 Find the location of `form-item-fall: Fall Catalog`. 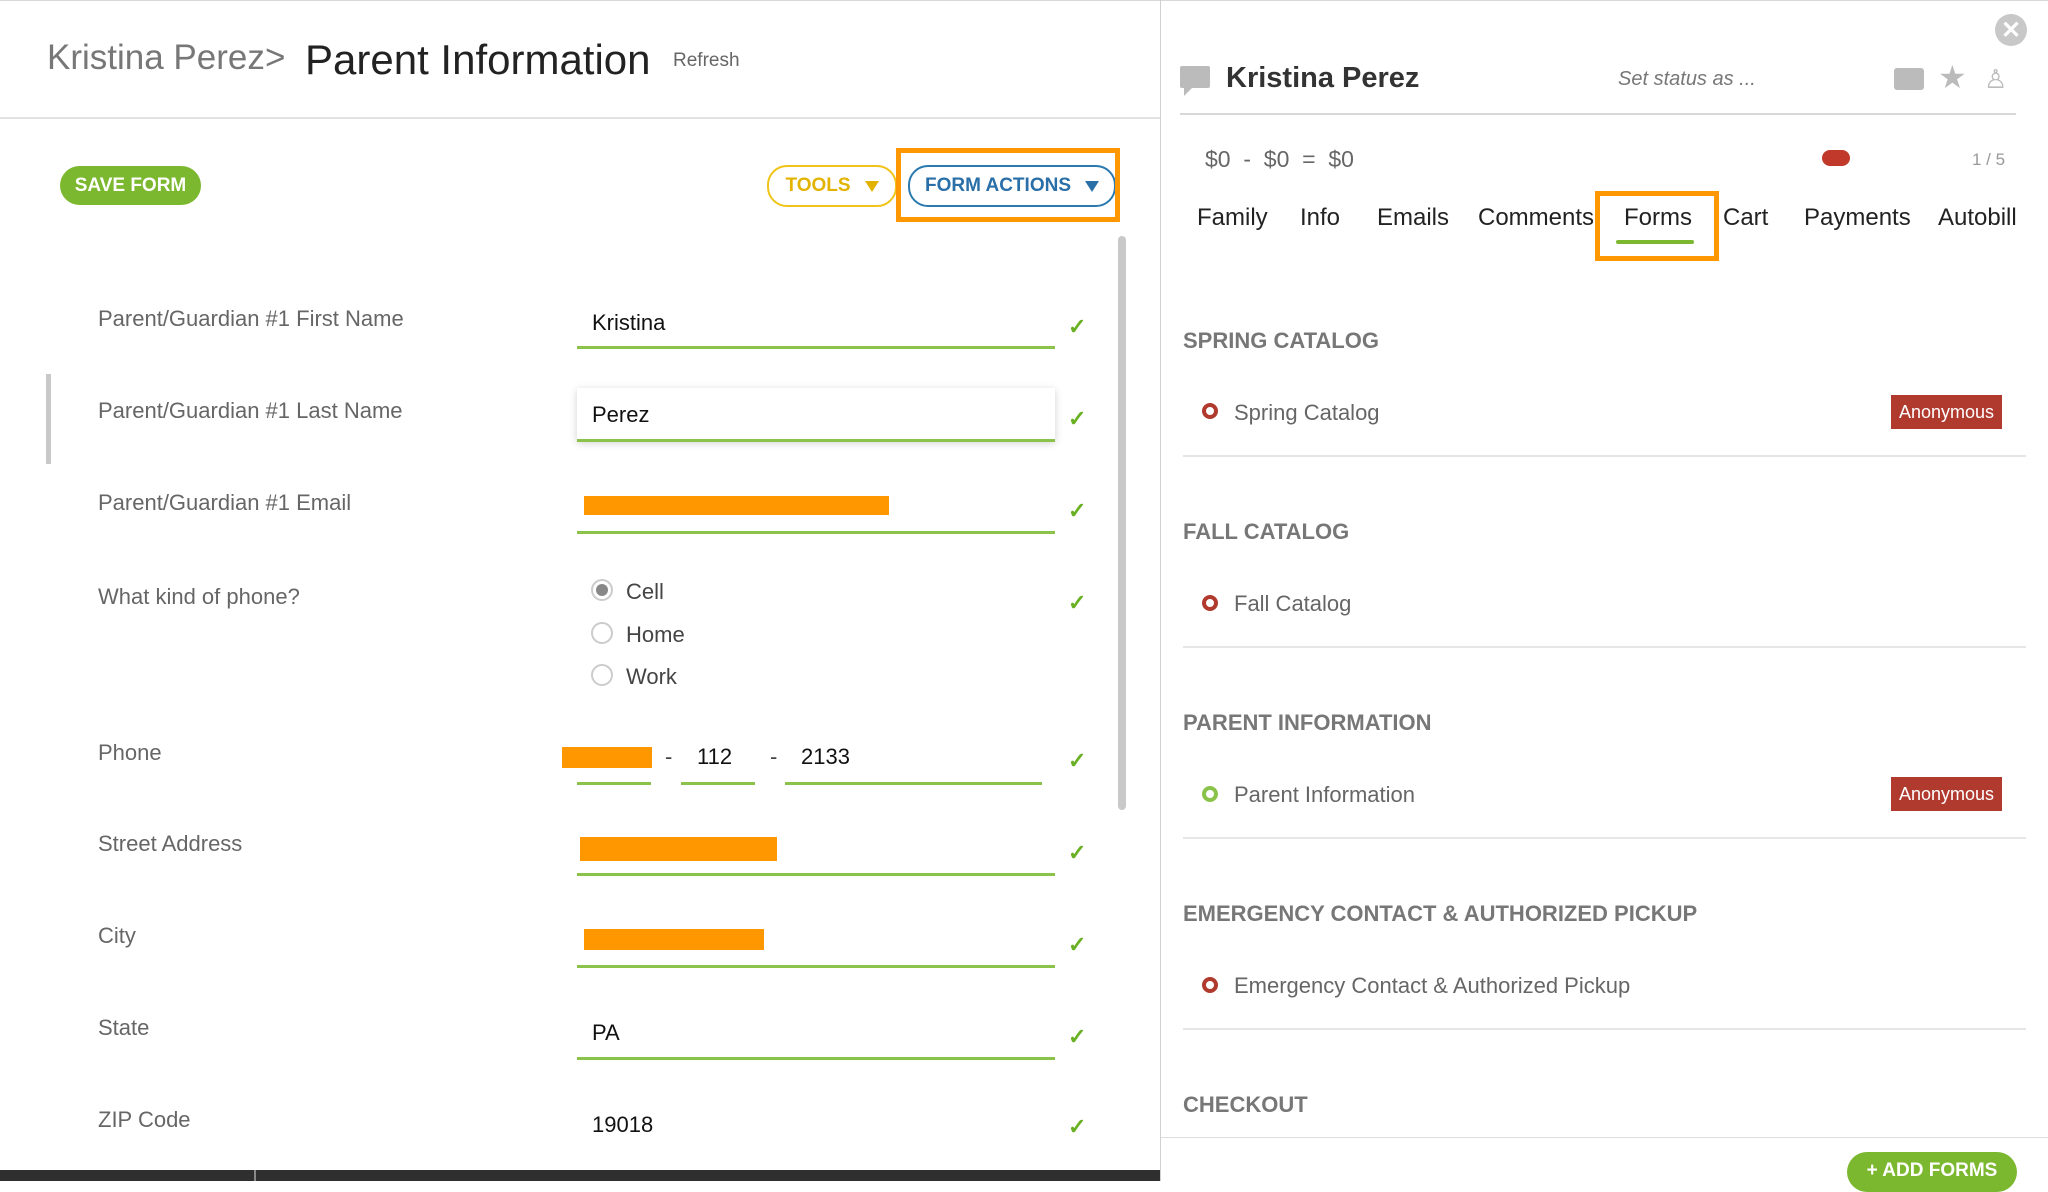

form-item-fall: Fall Catalog is located at coordinates (1292, 604).